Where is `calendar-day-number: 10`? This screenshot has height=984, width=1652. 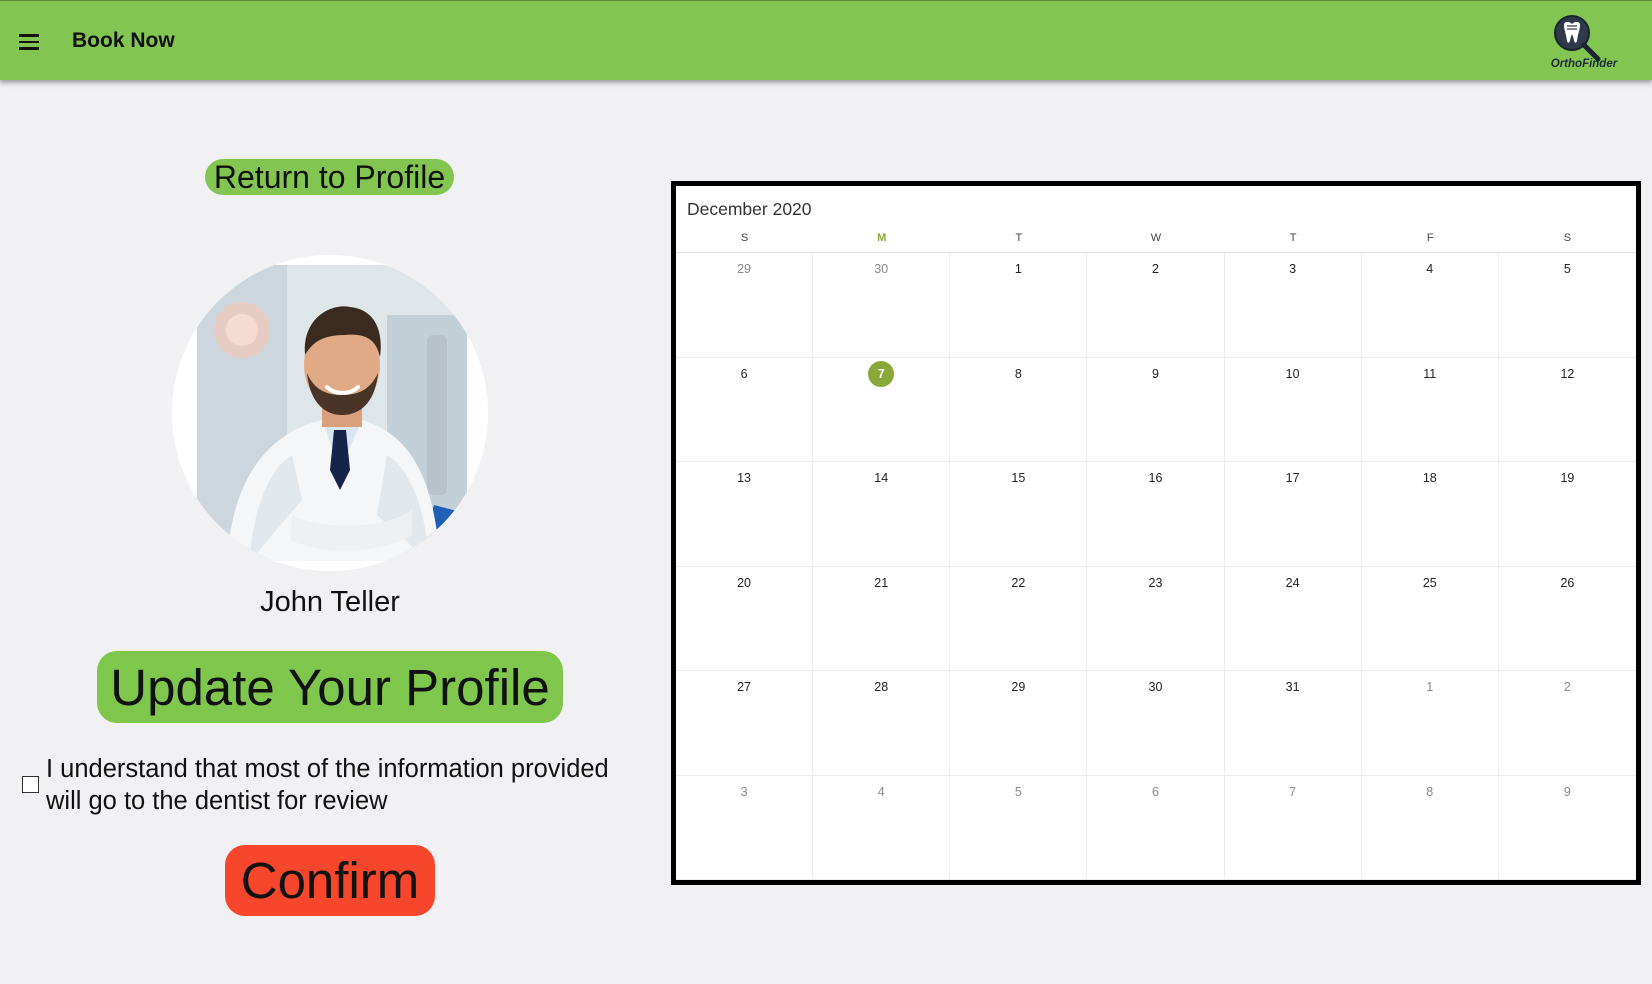
calendar-day-number: 10 is located at coordinates (1292, 373).